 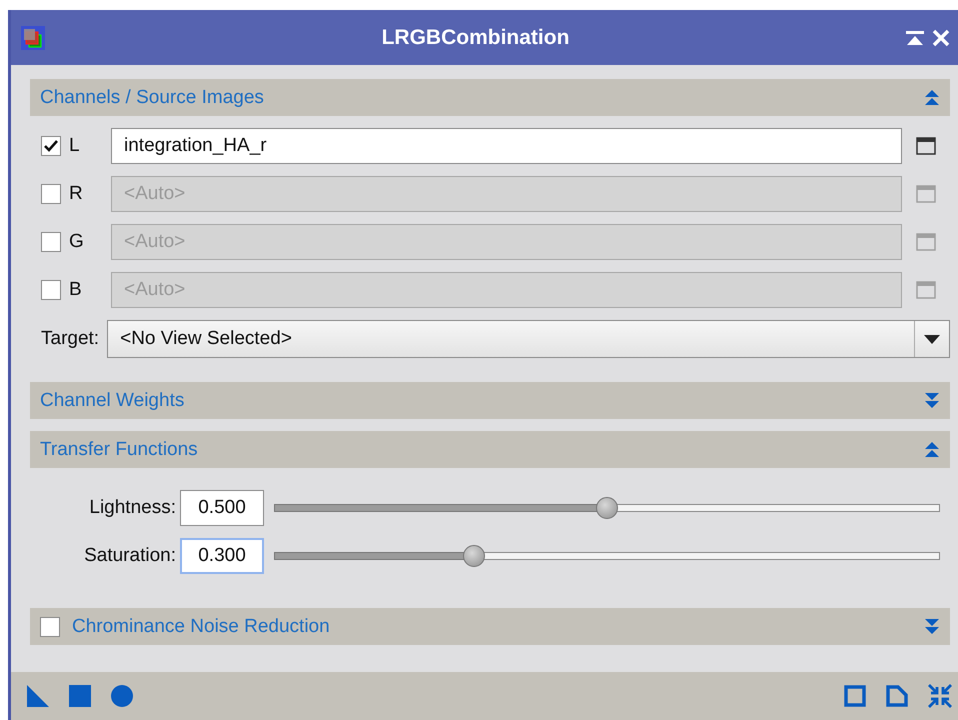 I want to click on channel-label: B, so click(x=75, y=290).